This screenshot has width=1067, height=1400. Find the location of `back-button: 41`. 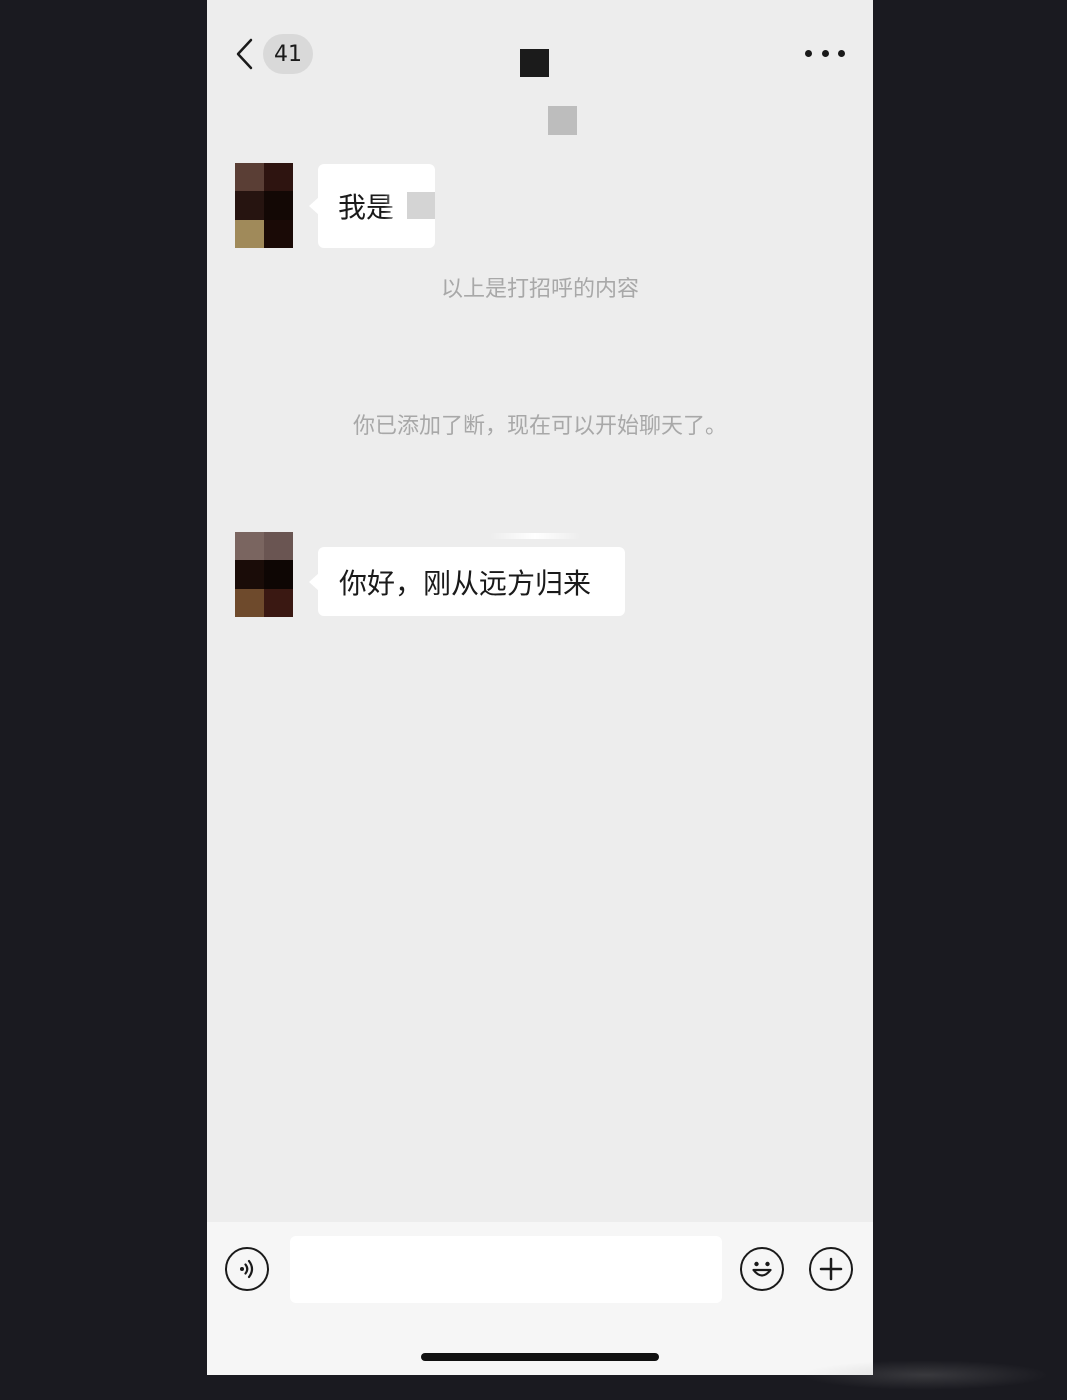

back-button: 41 is located at coordinates (273, 54).